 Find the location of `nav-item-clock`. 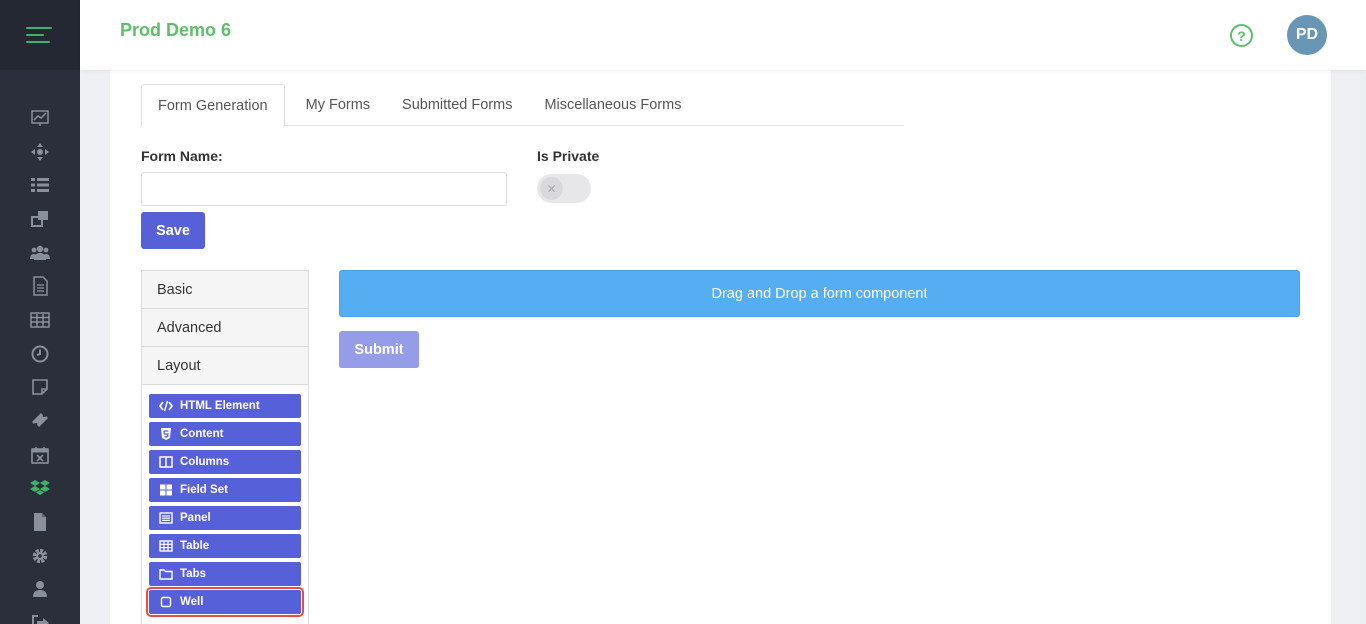

nav-item-clock is located at coordinates (40, 354).